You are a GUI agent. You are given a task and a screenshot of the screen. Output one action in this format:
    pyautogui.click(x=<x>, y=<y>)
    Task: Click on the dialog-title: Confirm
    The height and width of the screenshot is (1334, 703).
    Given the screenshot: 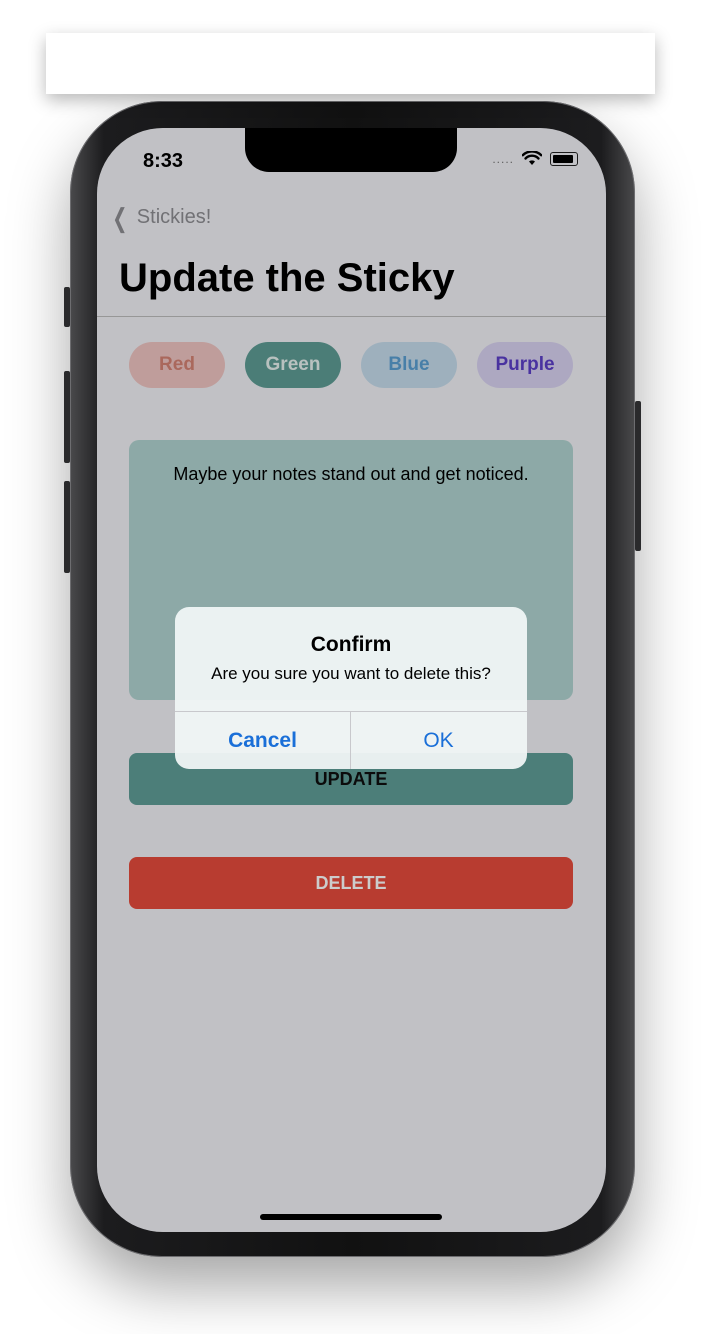 What is the action you would take?
    pyautogui.click(x=351, y=644)
    